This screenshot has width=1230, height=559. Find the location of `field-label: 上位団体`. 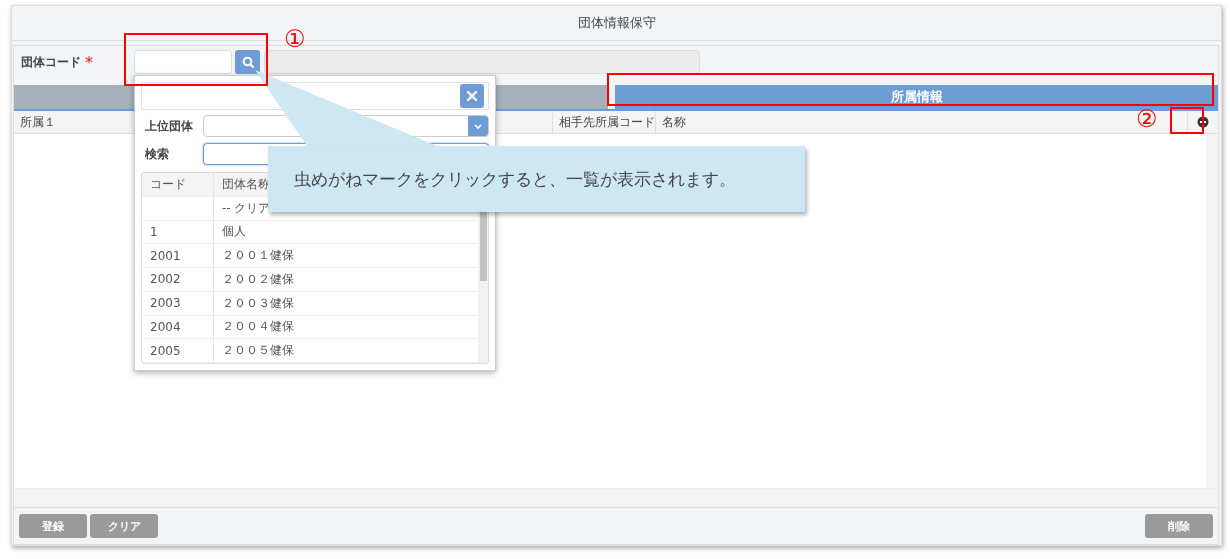

field-label: 上位団体 is located at coordinates (169, 126).